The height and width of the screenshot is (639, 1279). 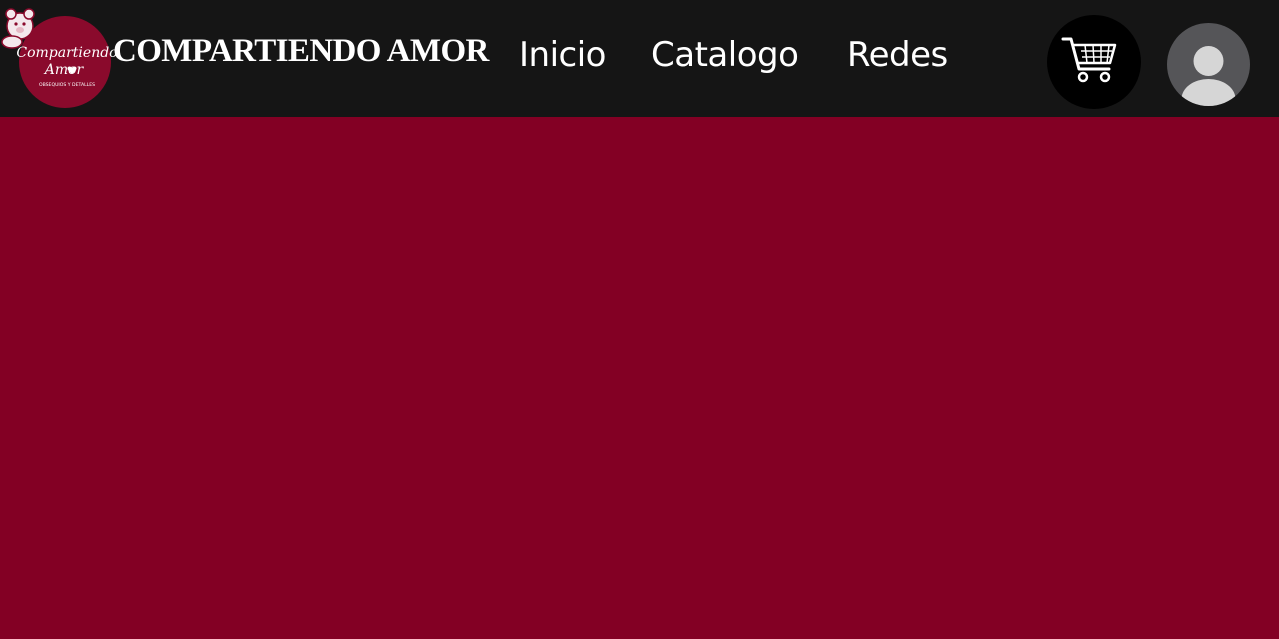 I want to click on brand-title: COMPARTIENDO AMOR, so click(x=301, y=51).